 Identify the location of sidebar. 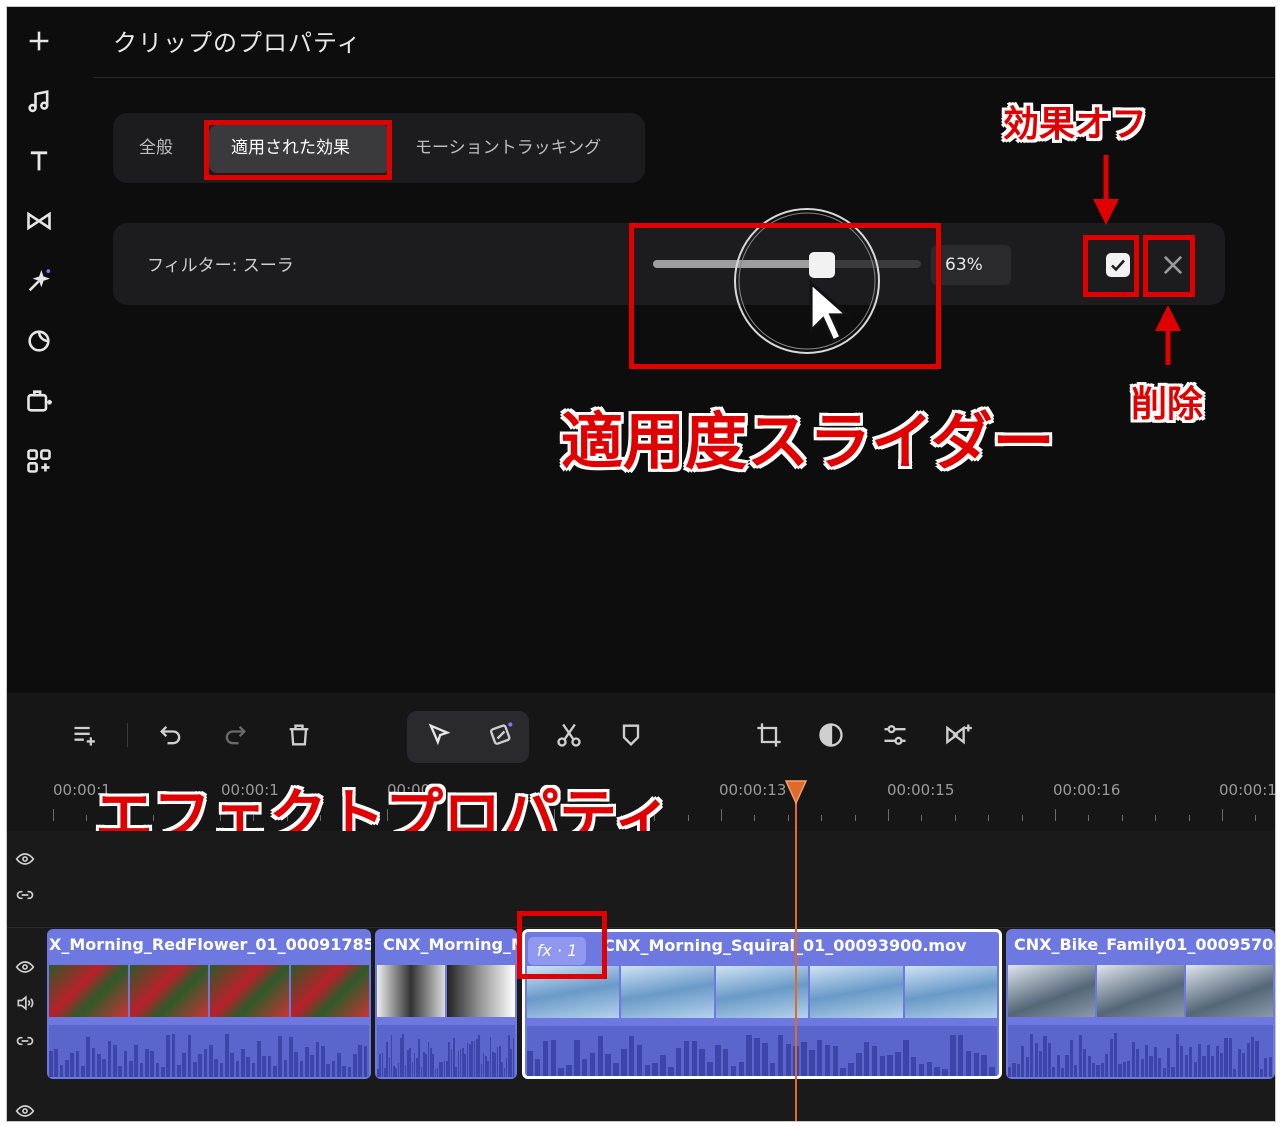
(40, 350).